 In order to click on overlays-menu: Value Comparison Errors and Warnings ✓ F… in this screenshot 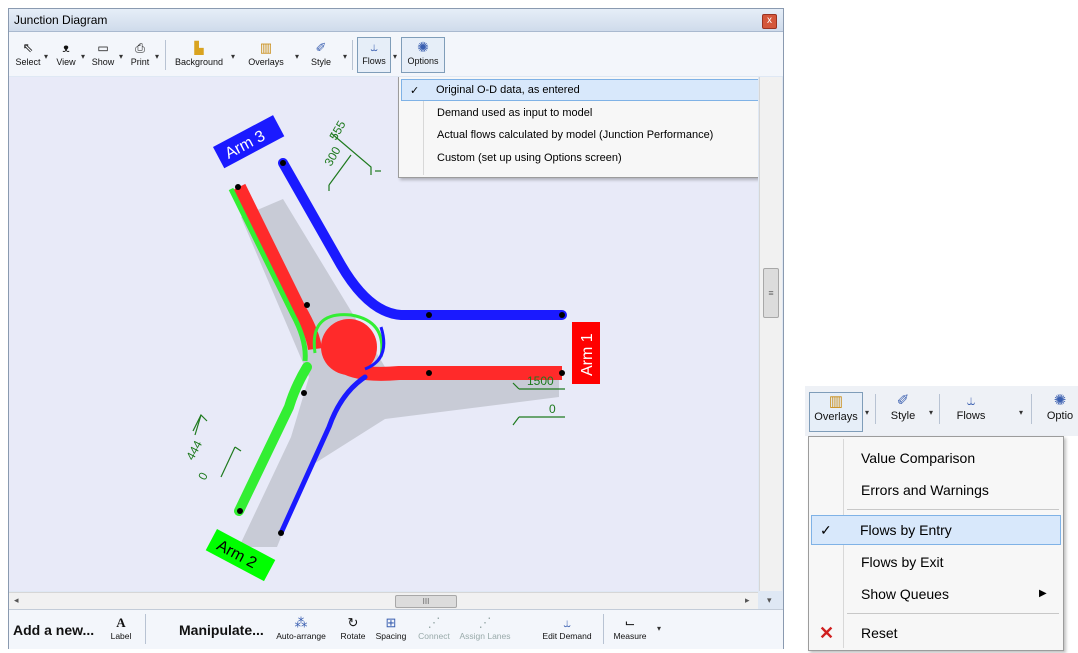, I will do `click(936, 543)`.